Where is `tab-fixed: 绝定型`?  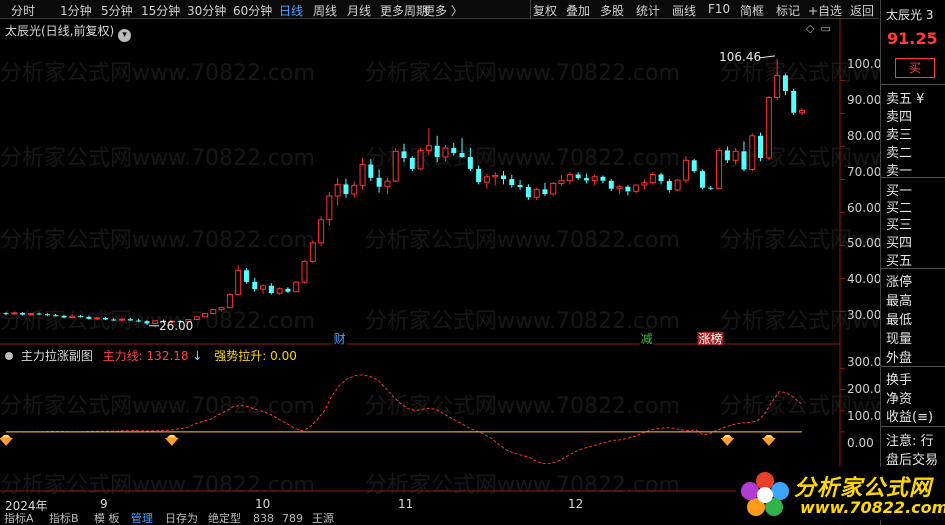
tab-fixed: 绝定型 is located at coordinates (224, 518).